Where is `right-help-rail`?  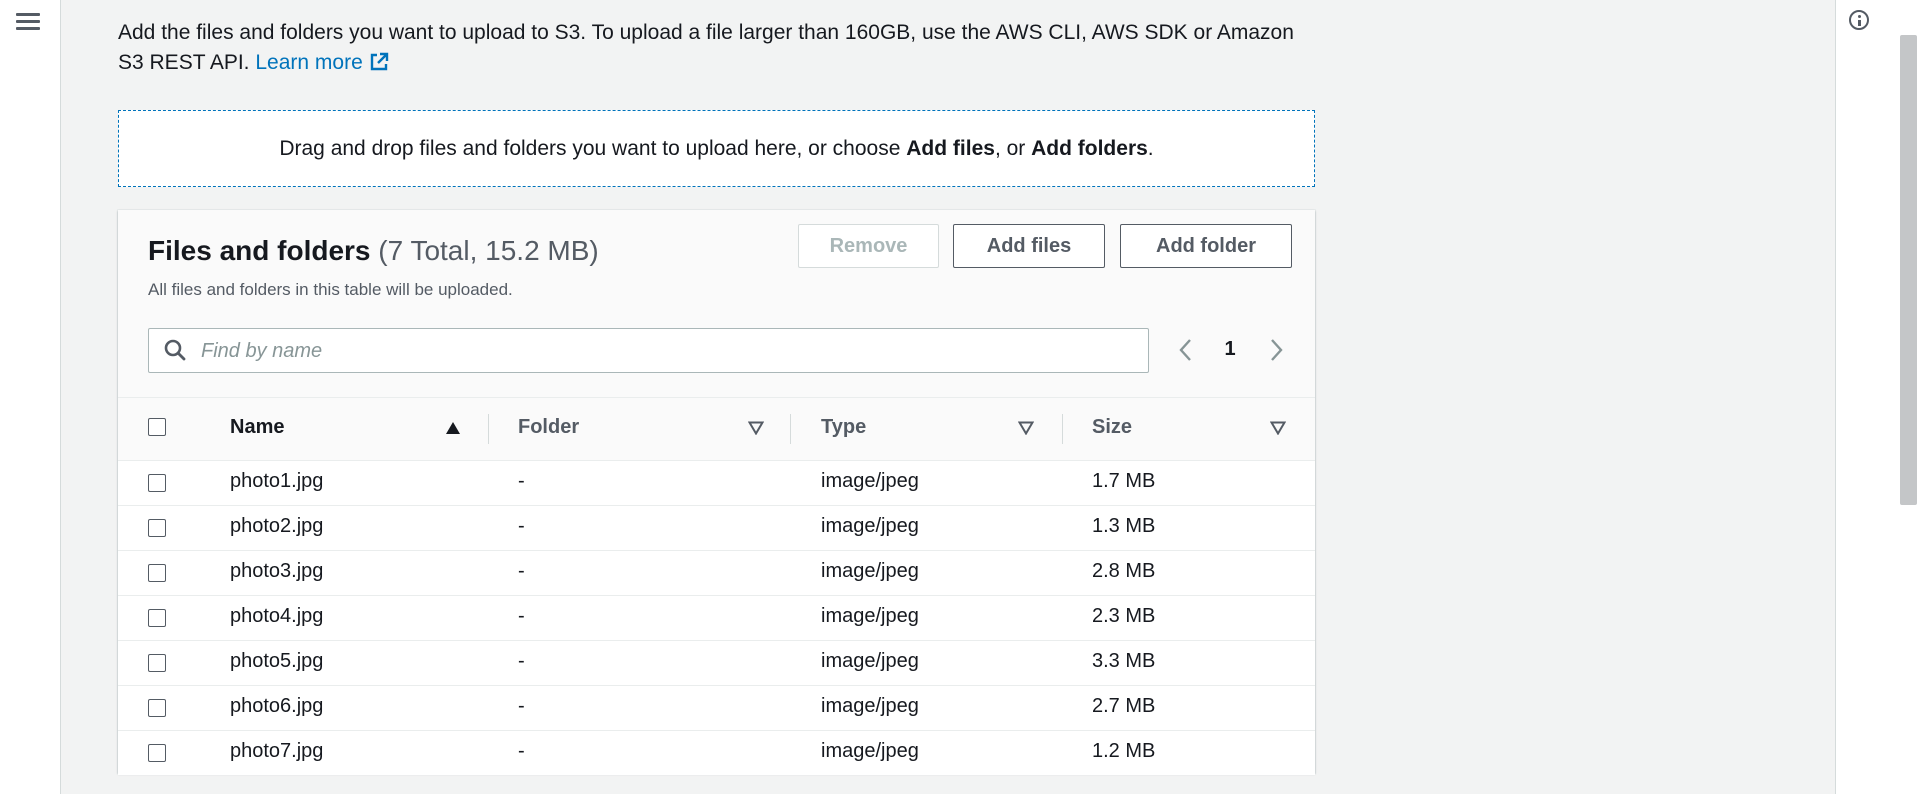 right-help-rail is located at coordinates (1866, 397).